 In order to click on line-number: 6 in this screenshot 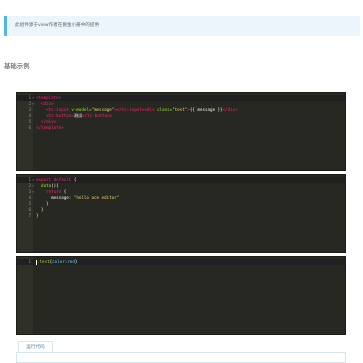, I will do `click(29, 127)`.